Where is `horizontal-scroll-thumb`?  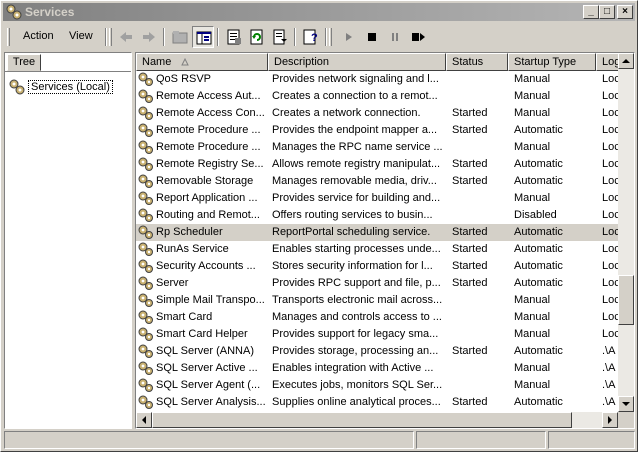
horizontal-scroll-thumb is located at coordinates (362, 420).